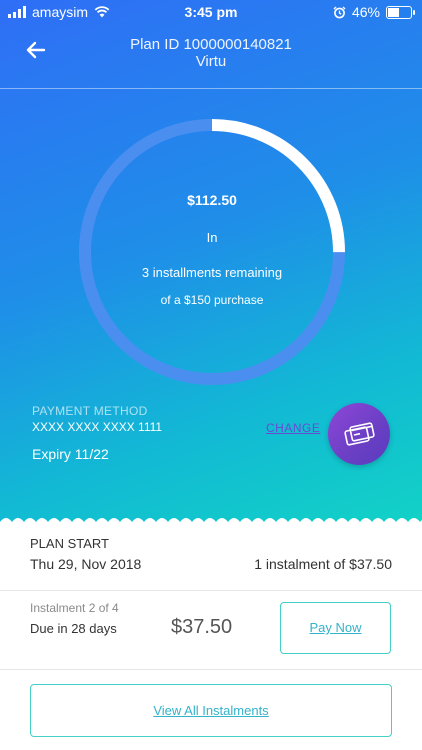  What do you see at coordinates (90, 411) in the screenshot?
I see `payment-method-label: PAYMENT METHOD` at bounding box center [90, 411].